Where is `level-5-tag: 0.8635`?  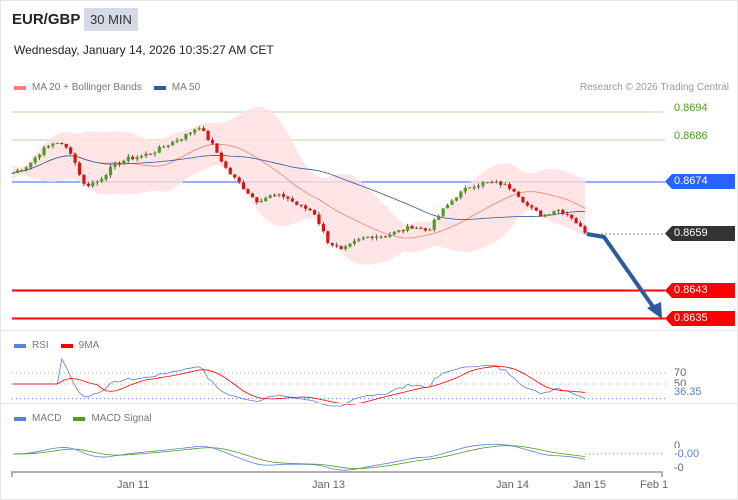 level-5-tag: 0.8635 is located at coordinates (700, 318).